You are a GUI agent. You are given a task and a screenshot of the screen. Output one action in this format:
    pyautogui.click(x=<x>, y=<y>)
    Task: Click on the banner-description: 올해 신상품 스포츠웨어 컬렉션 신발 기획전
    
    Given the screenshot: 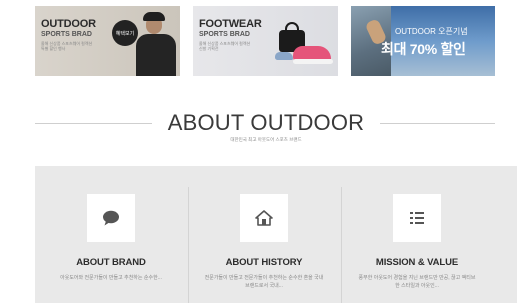 What is the action you would take?
    pyautogui.click(x=225, y=46)
    